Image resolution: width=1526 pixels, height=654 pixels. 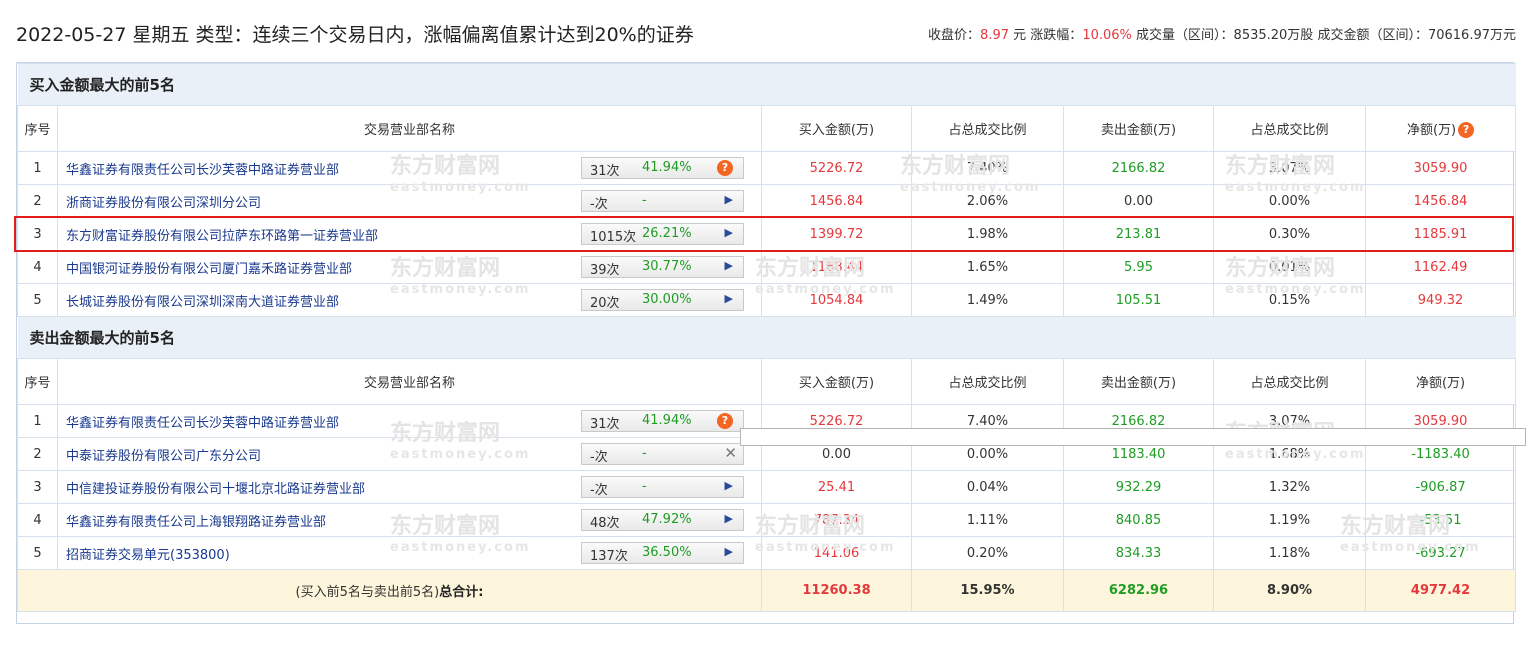 I want to click on cell-sell: 932.29, so click(x=1138, y=487).